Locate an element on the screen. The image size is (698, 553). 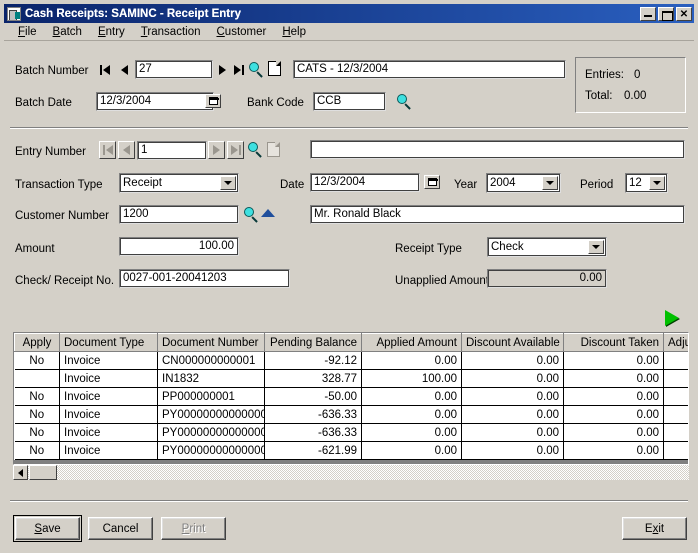
entry-search-icon is located at coordinates (255, 150).